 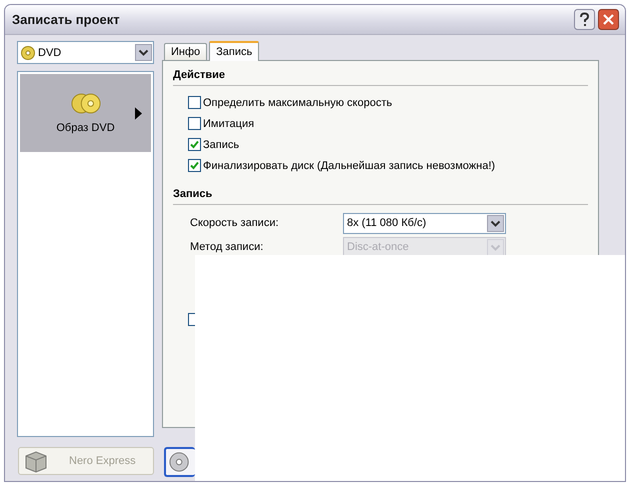 I want to click on discs-icon, so click(x=85, y=103).